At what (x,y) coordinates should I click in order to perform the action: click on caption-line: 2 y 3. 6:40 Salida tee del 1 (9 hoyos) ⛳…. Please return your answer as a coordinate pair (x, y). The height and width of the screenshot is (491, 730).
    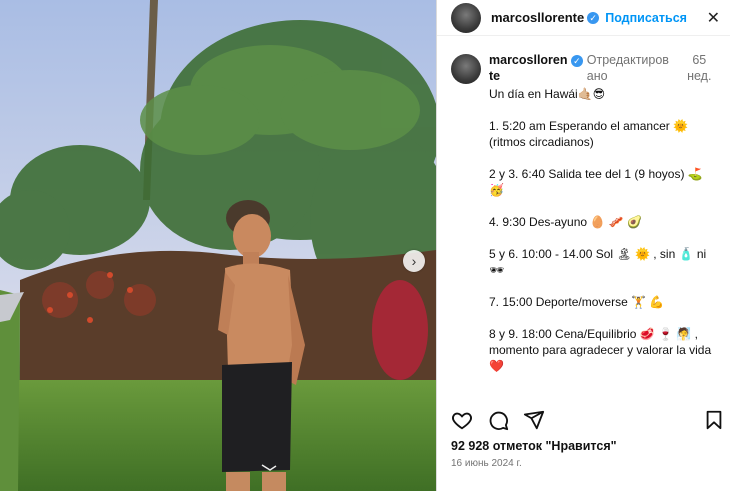
    Looking at the image, I should click on (596, 182).